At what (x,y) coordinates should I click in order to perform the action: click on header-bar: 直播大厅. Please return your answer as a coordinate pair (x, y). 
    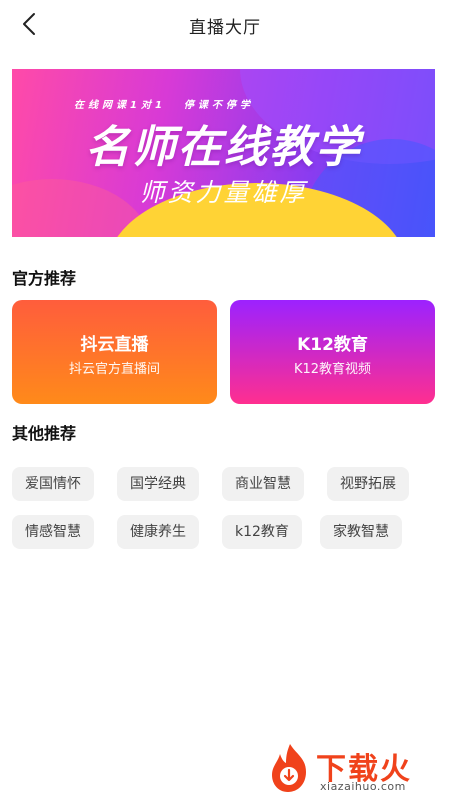
    Looking at the image, I should click on (225, 25).